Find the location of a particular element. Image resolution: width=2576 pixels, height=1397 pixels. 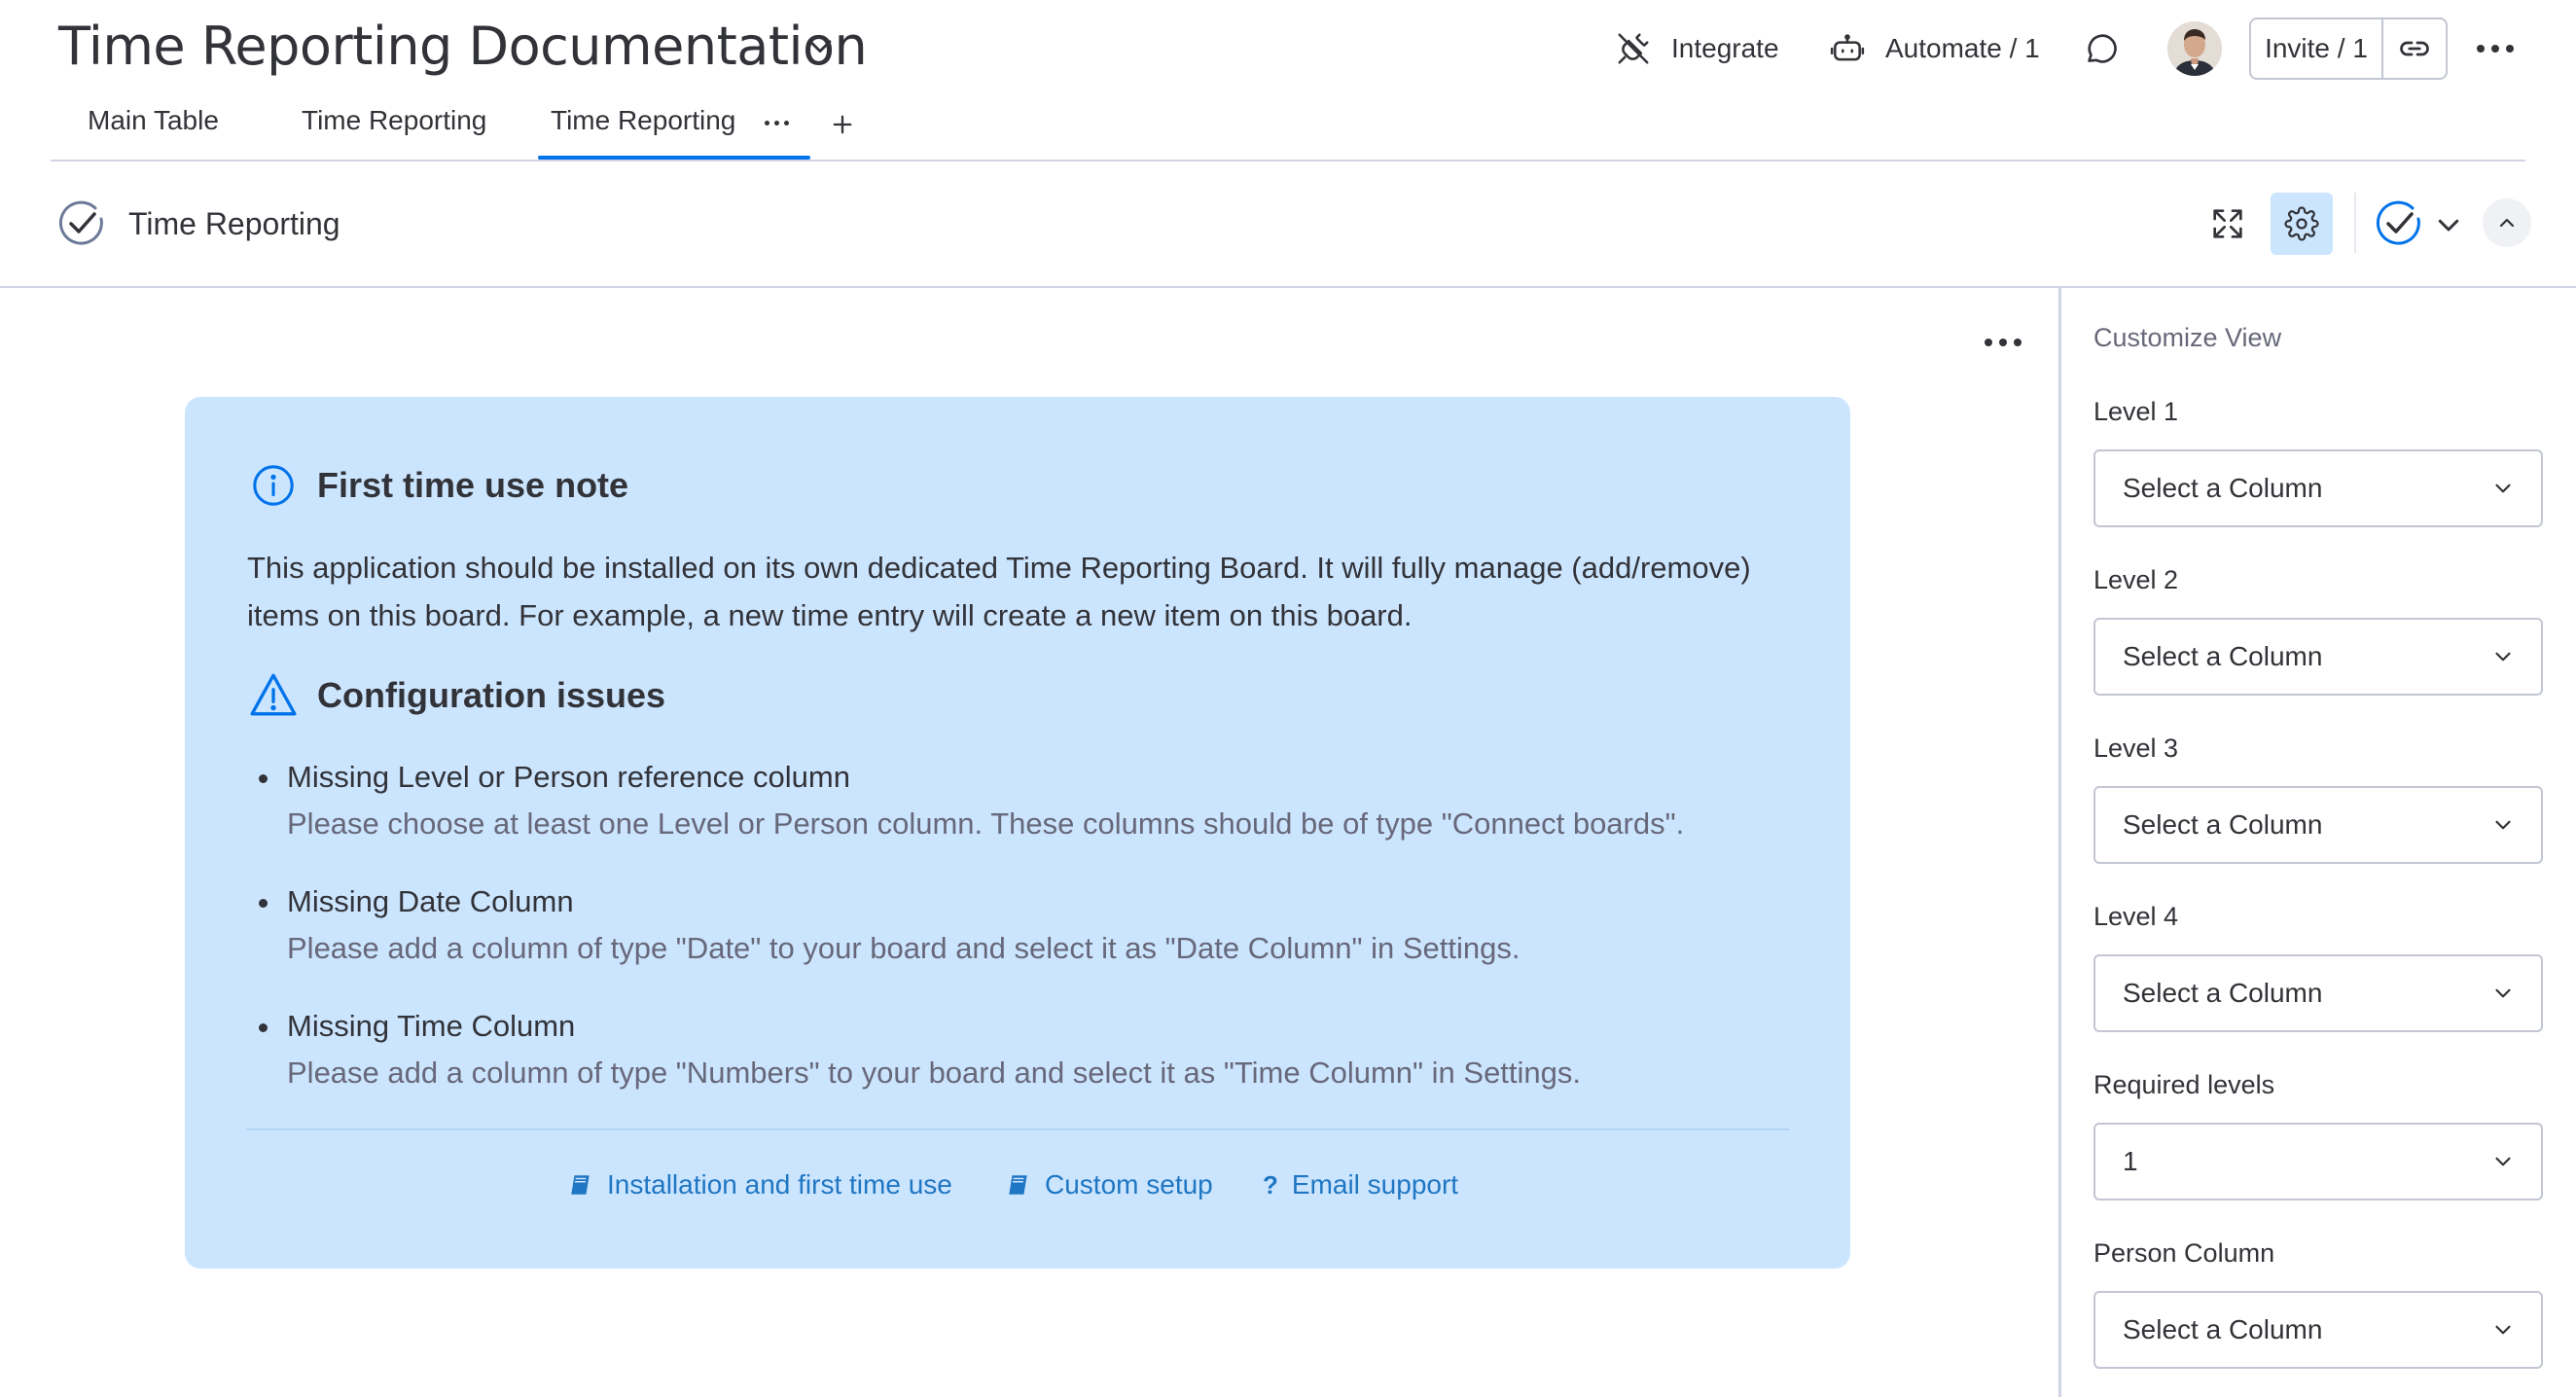

level-2-label: Level 2 is located at coordinates (2136, 579).